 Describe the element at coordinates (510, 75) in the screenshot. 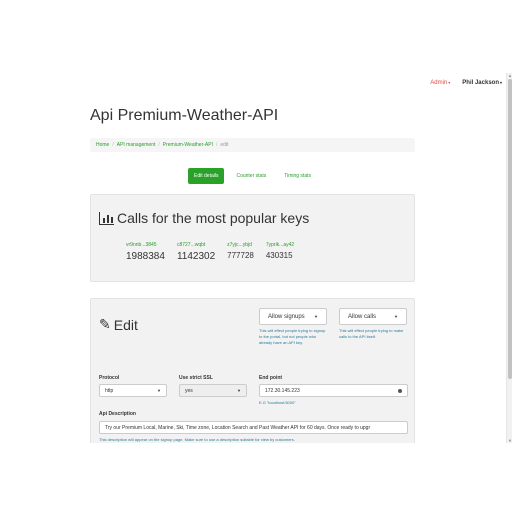

I see `scroll-up-icon: ▲` at that location.